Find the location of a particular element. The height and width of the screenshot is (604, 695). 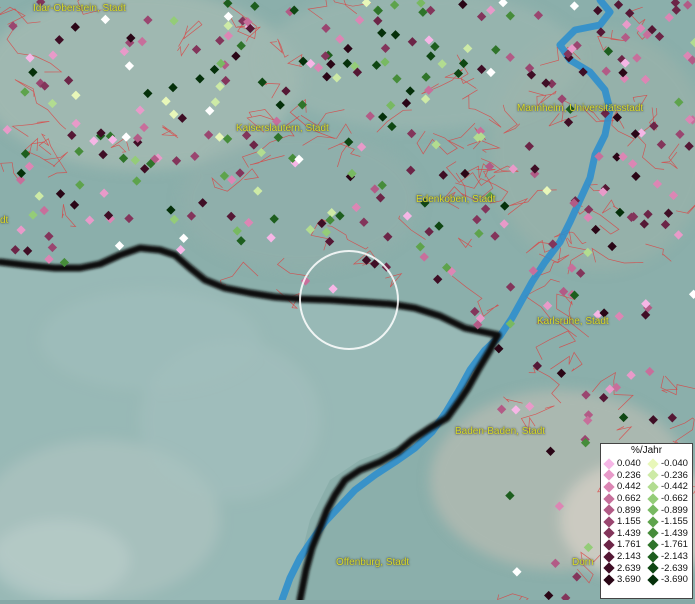

legend-entry-pos: 0.236 is located at coordinates (625, 475).